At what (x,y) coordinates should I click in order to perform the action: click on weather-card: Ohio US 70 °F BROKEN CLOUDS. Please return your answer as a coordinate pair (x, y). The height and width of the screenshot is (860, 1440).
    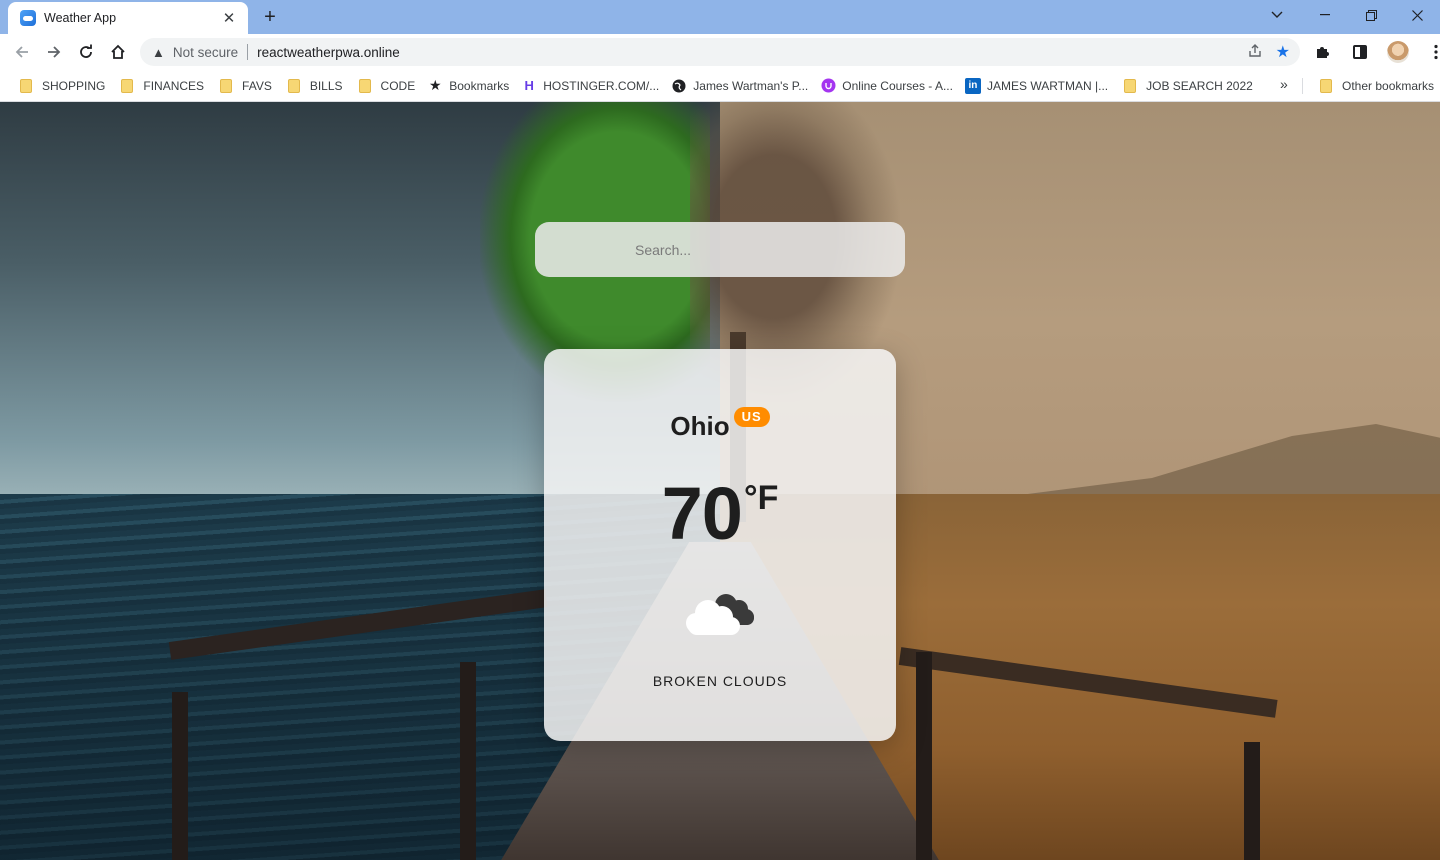
    Looking at the image, I should click on (720, 545).